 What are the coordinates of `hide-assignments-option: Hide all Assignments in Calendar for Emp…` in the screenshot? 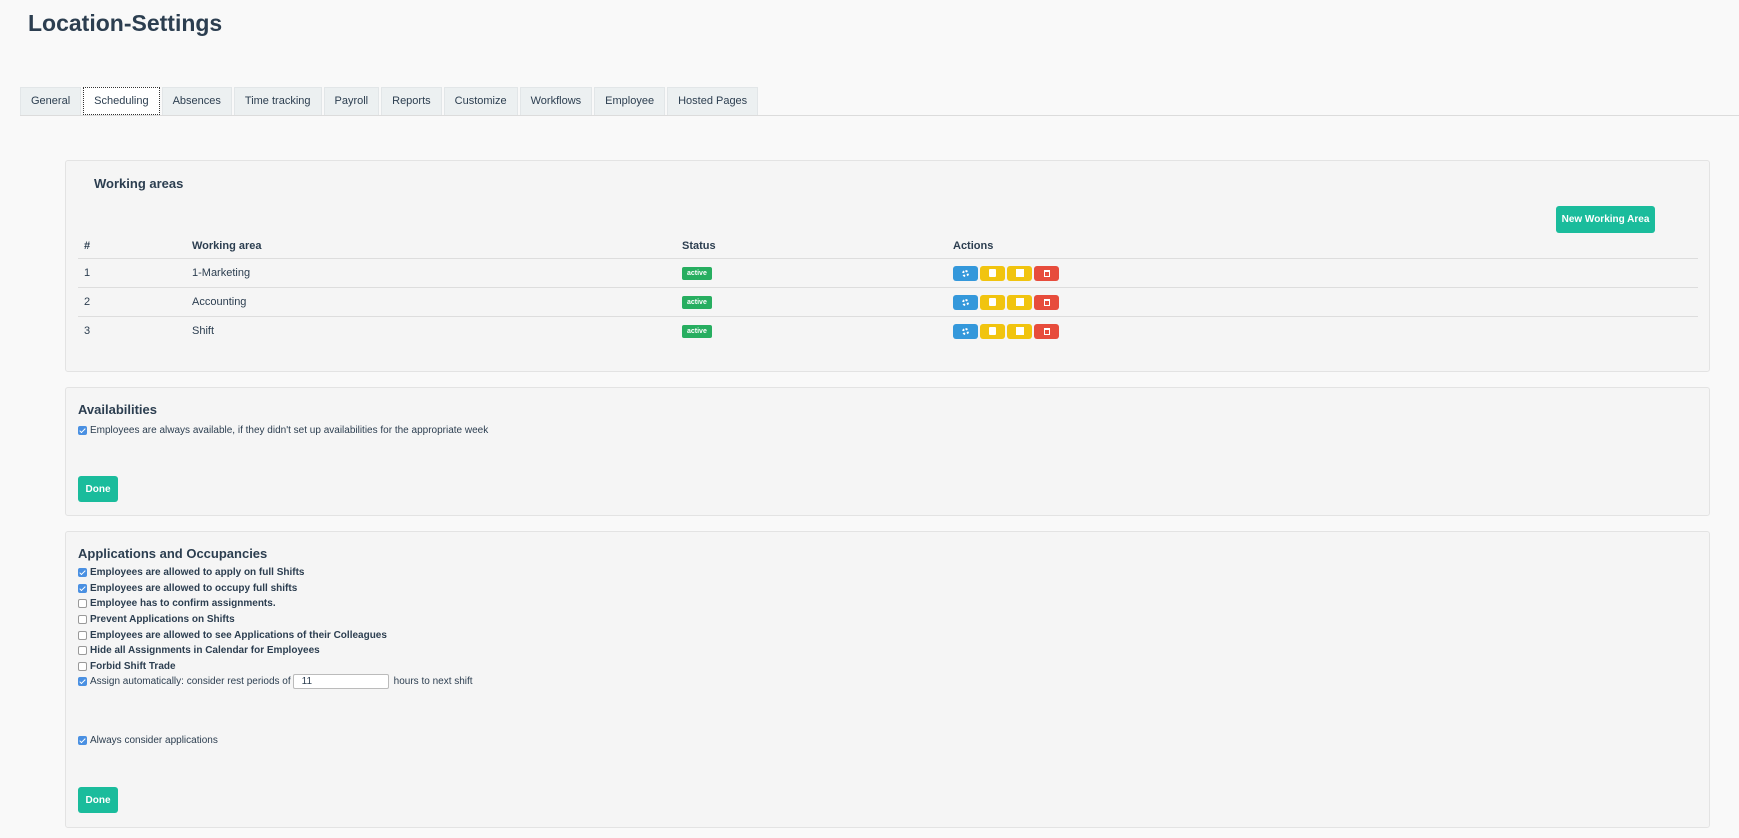 It's located at (275, 651).